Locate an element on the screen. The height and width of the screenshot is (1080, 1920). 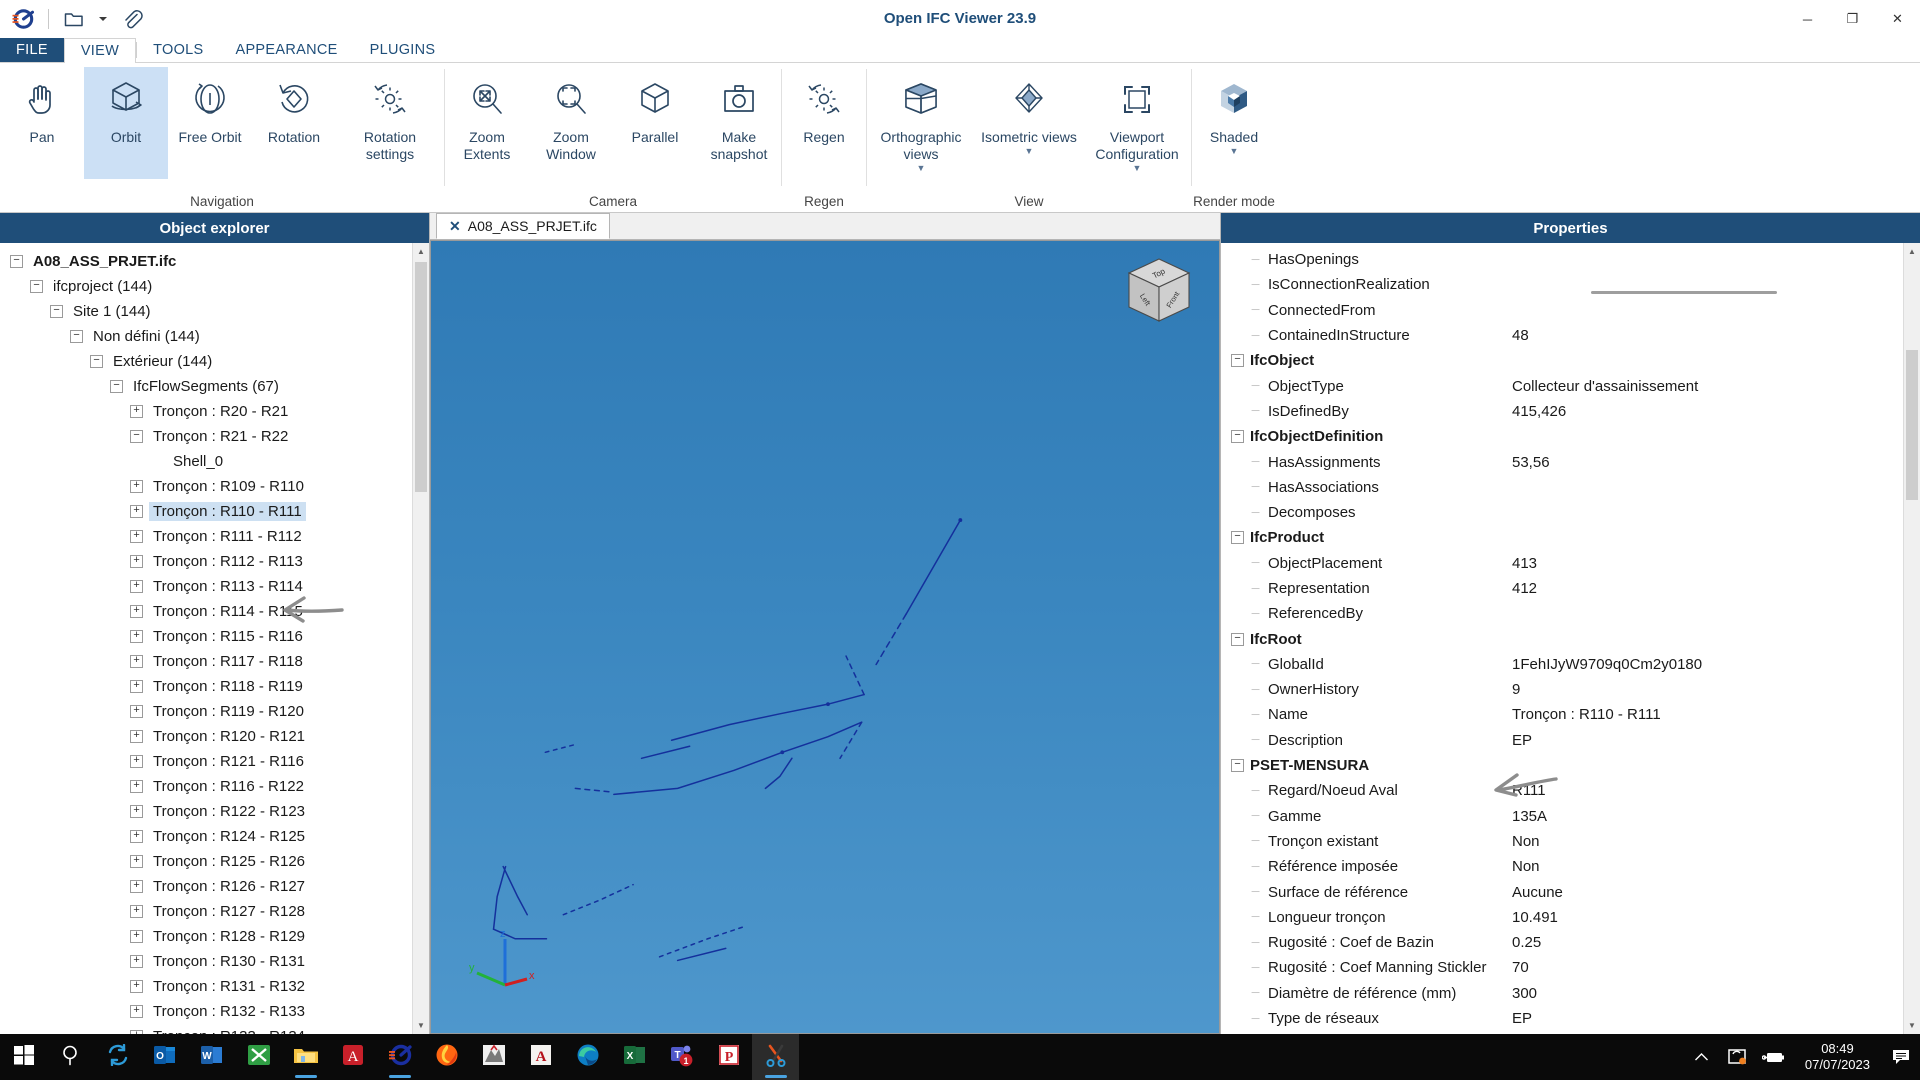
tree-node-selected: + Tronçon : R110 - R111 is located at coordinates (206, 511).